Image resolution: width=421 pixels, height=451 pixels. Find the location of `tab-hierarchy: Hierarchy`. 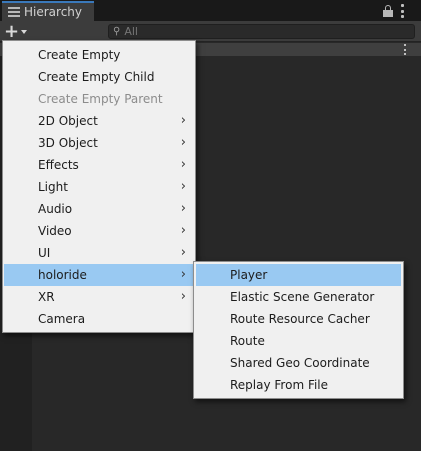

tab-hierarchy: Hierarchy is located at coordinates (48, 11).